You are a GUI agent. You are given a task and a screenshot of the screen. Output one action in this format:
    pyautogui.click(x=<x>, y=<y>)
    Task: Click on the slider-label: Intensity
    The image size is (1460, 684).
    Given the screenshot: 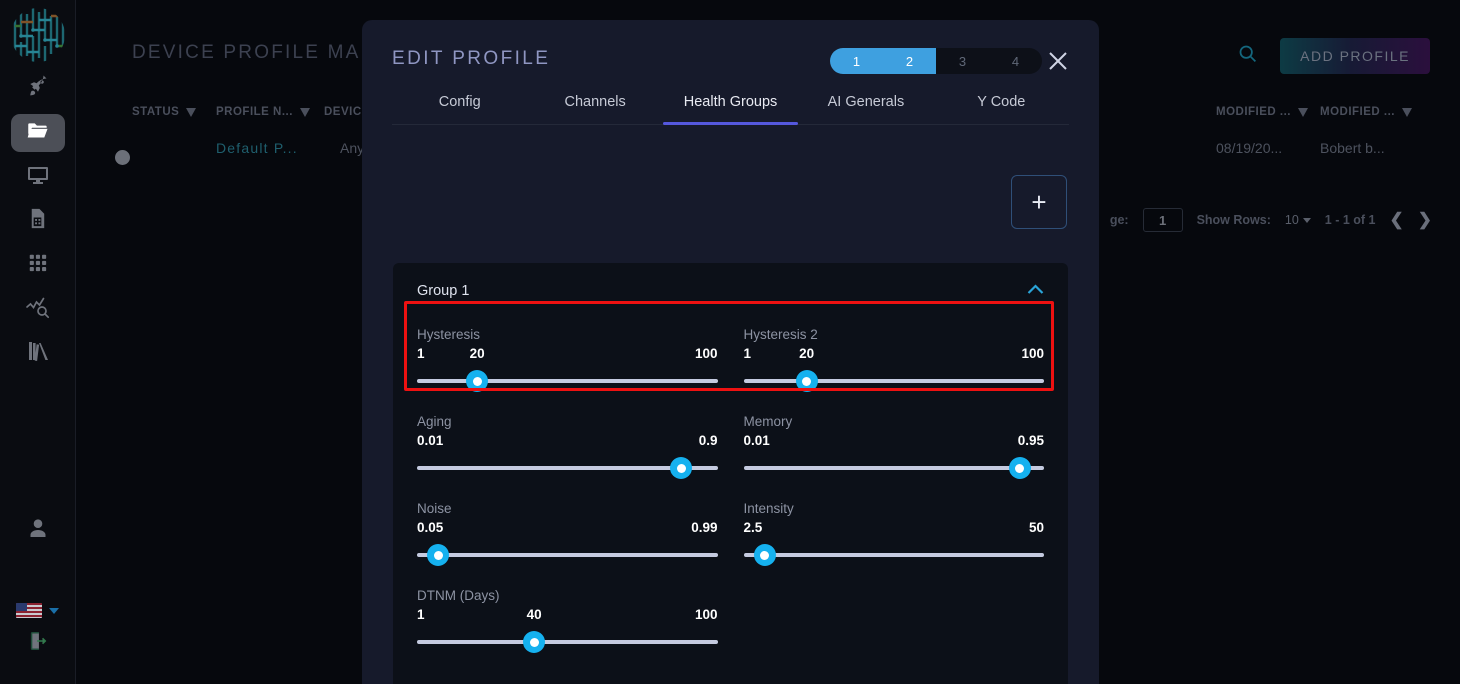 What is the action you would take?
    pyautogui.click(x=768, y=508)
    